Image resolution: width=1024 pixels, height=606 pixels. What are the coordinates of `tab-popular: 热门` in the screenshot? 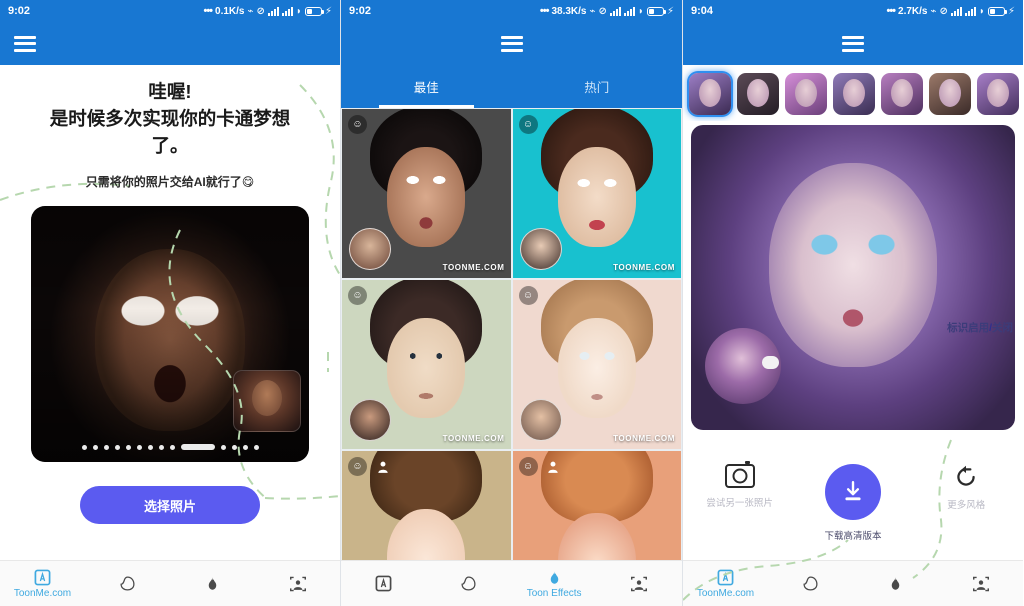 It's located at (597, 86).